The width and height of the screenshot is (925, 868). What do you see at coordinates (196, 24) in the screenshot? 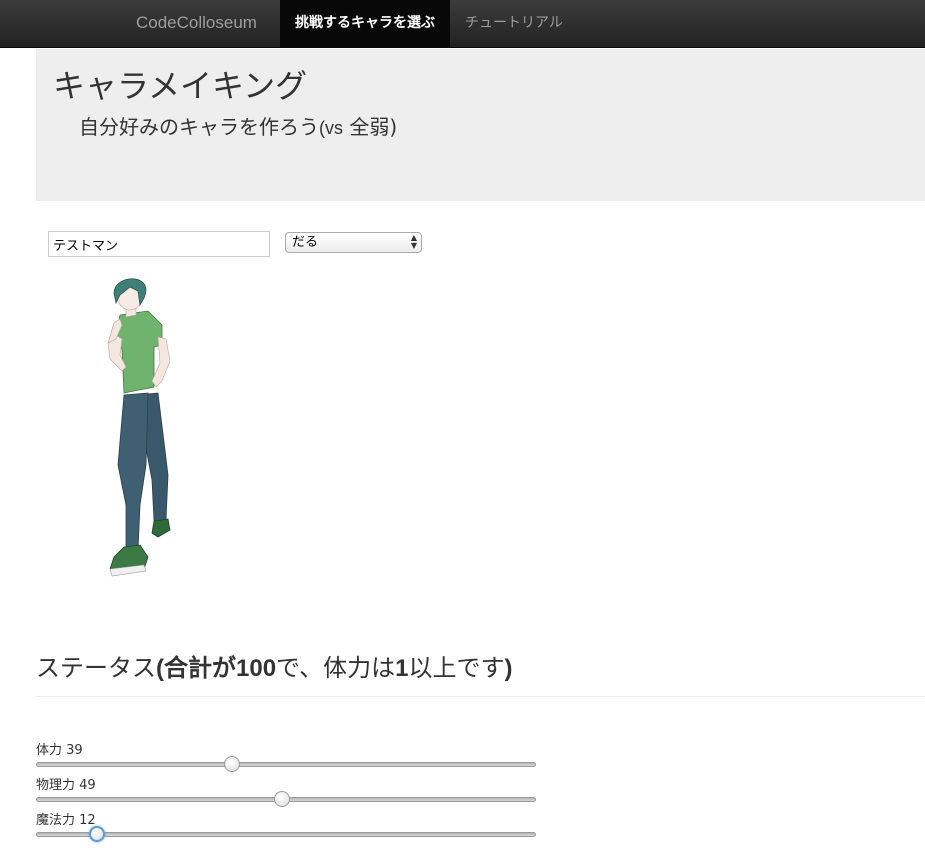
I see `brand-link: CodeColloseum` at bounding box center [196, 24].